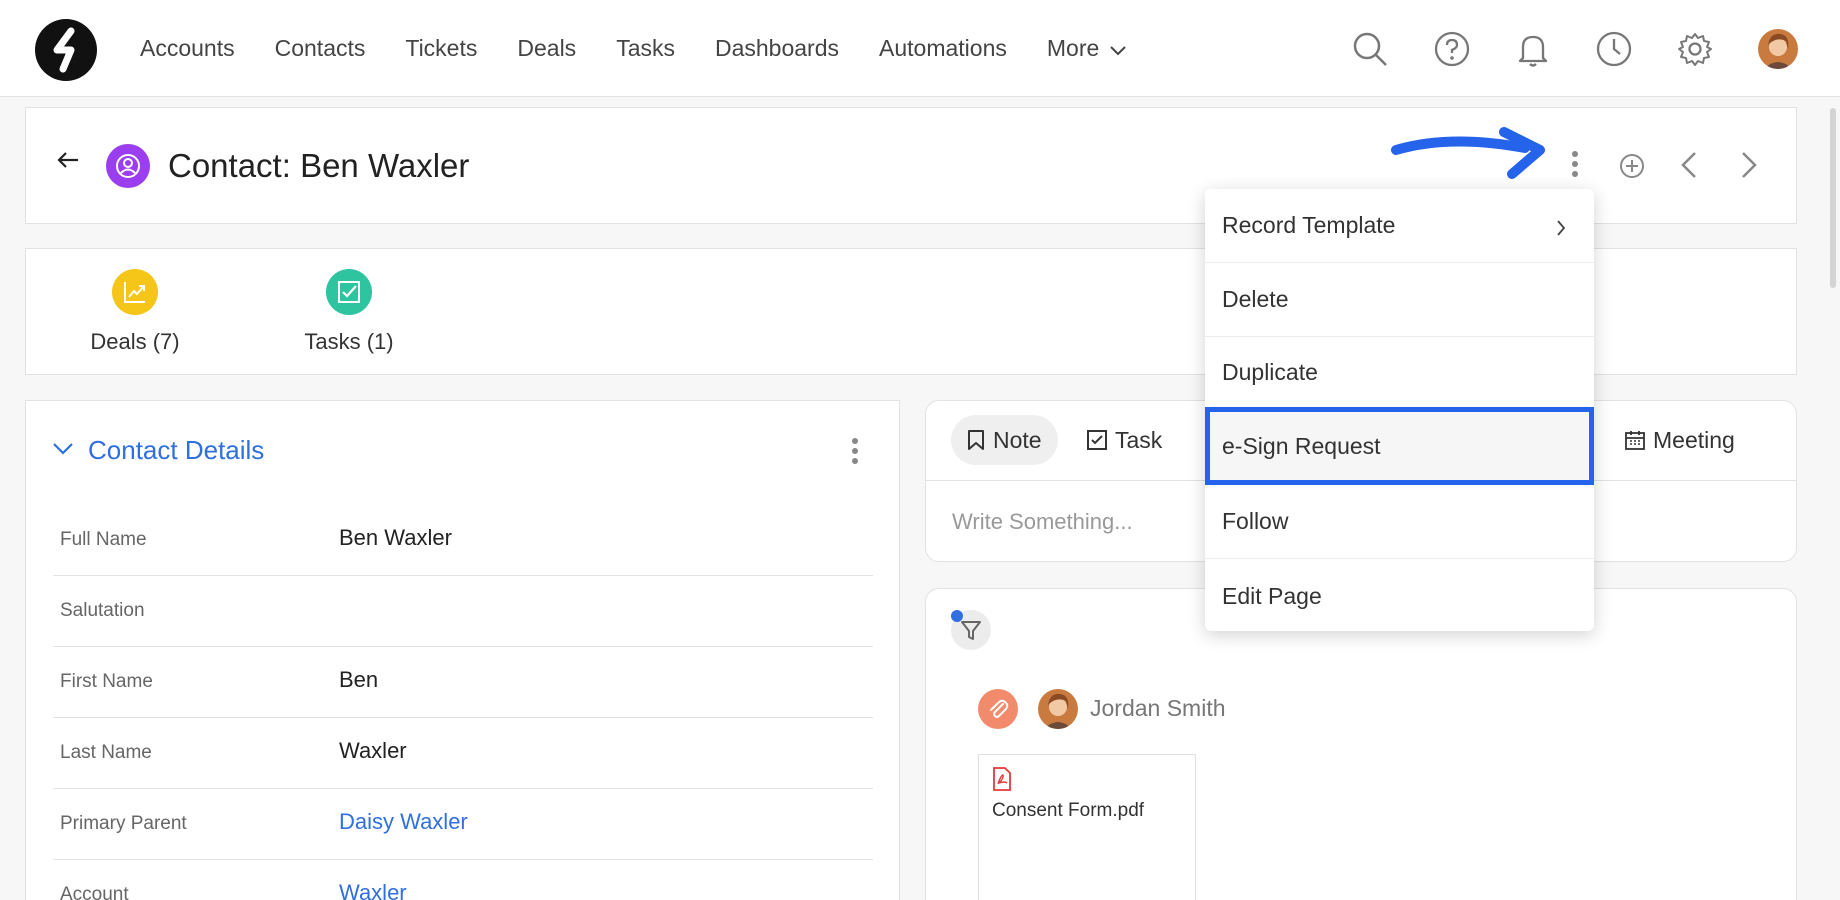 This screenshot has width=1840, height=900. What do you see at coordinates (463, 611) in the screenshot?
I see `field-salutation: Salutation` at bounding box center [463, 611].